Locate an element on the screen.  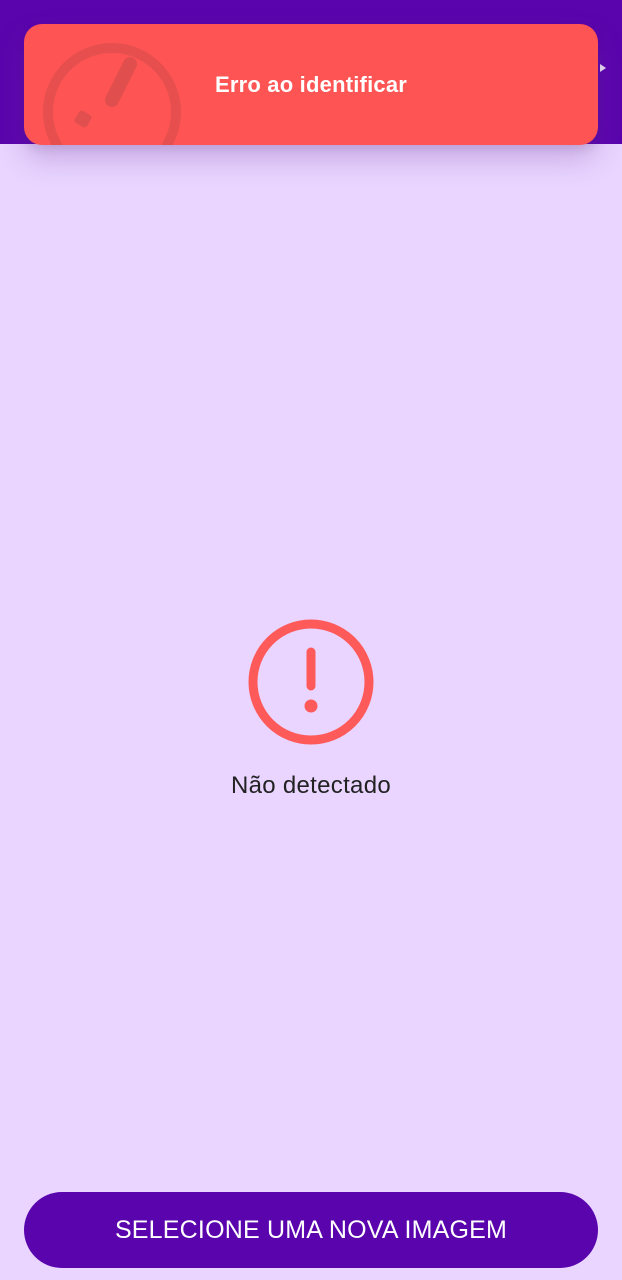
toast-message: Erro ao identificar is located at coordinates (311, 84).